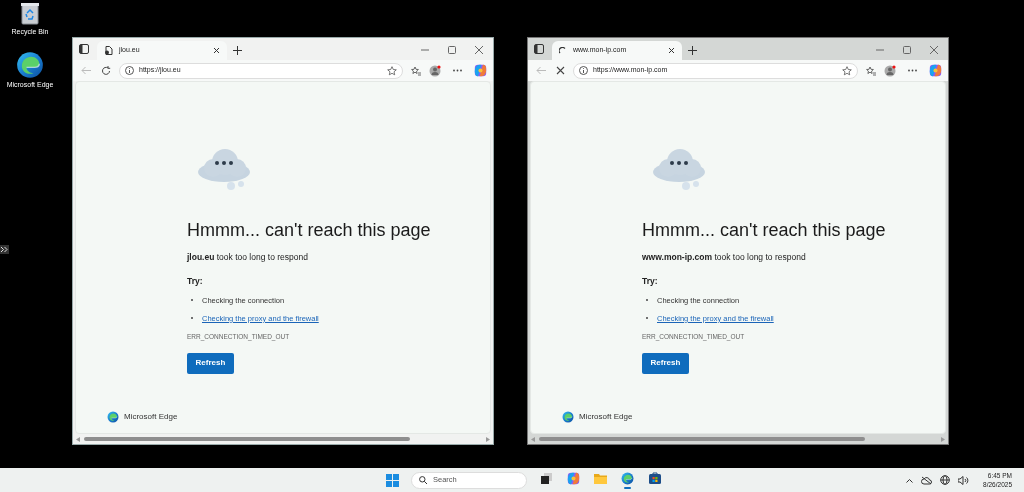  Describe the element at coordinates (488, 439) in the screenshot. I see `scroll-right-icon` at that location.